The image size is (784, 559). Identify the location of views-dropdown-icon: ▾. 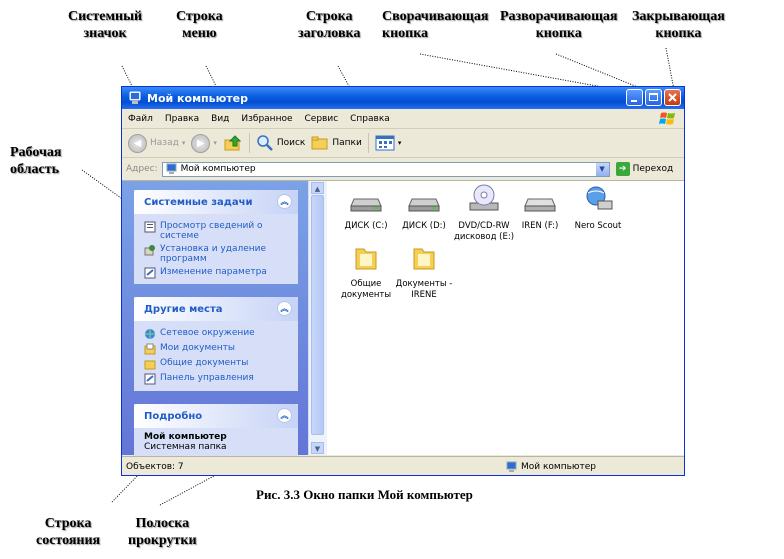
(399, 143).